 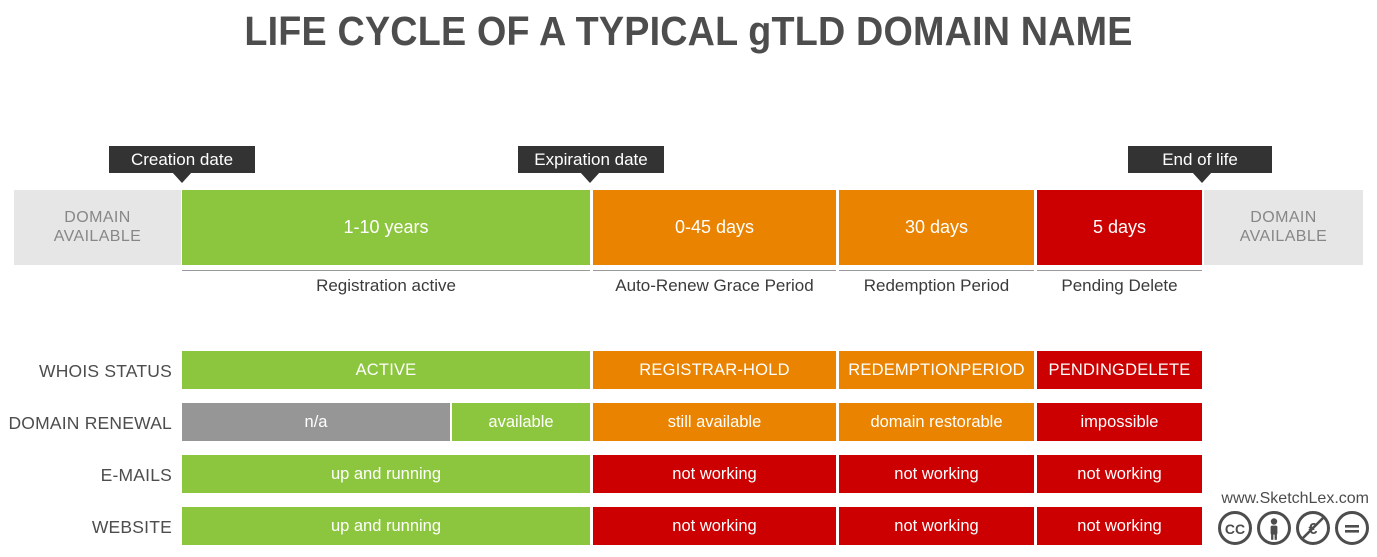 I want to click on matrix-cell: PENDINGDELETE, so click(x=1119, y=370).